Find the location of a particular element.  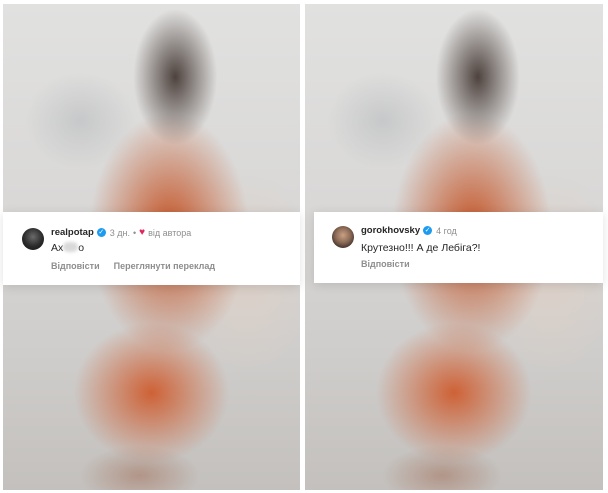

comment-header: gorokhovsky ✓ 4 год is located at coordinates (409, 230).